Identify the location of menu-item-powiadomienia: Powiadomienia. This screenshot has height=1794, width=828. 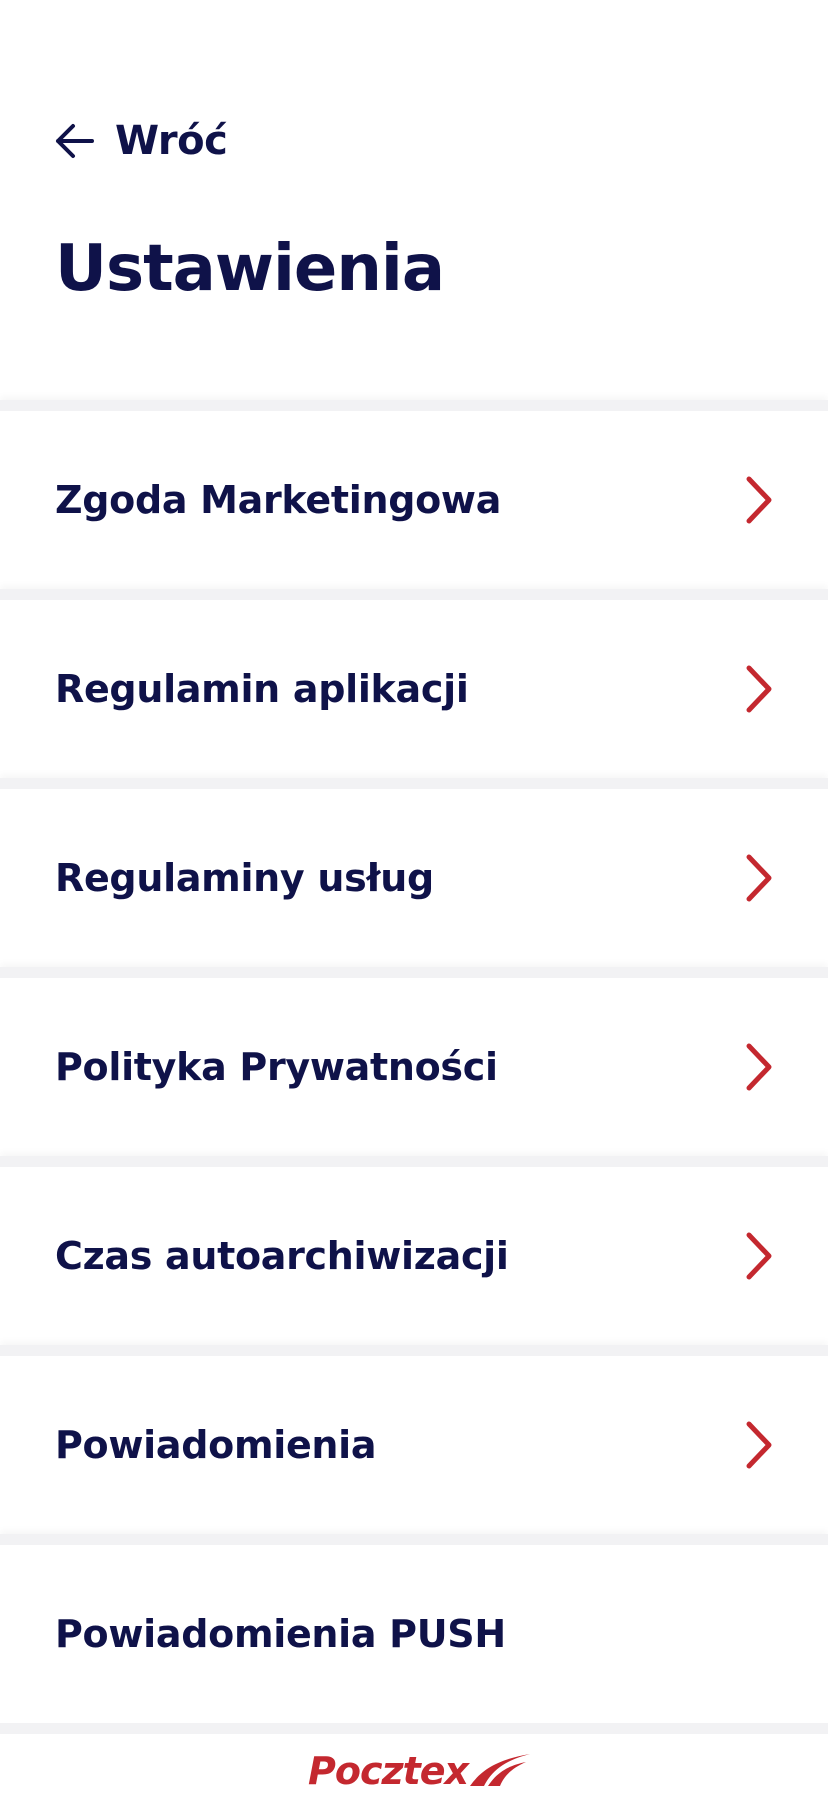
(414, 1439).